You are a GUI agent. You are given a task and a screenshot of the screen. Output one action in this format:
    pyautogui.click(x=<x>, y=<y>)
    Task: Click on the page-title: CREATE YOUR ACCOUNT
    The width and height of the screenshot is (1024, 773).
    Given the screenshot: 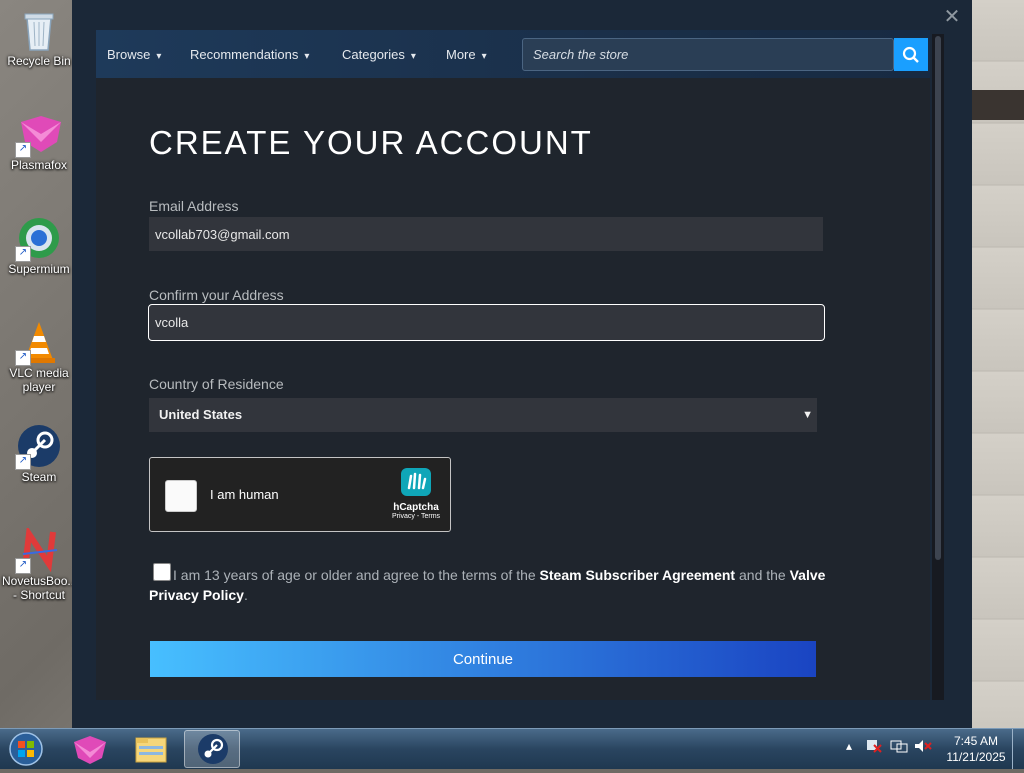 What is the action you would take?
    pyautogui.click(x=371, y=142)
    